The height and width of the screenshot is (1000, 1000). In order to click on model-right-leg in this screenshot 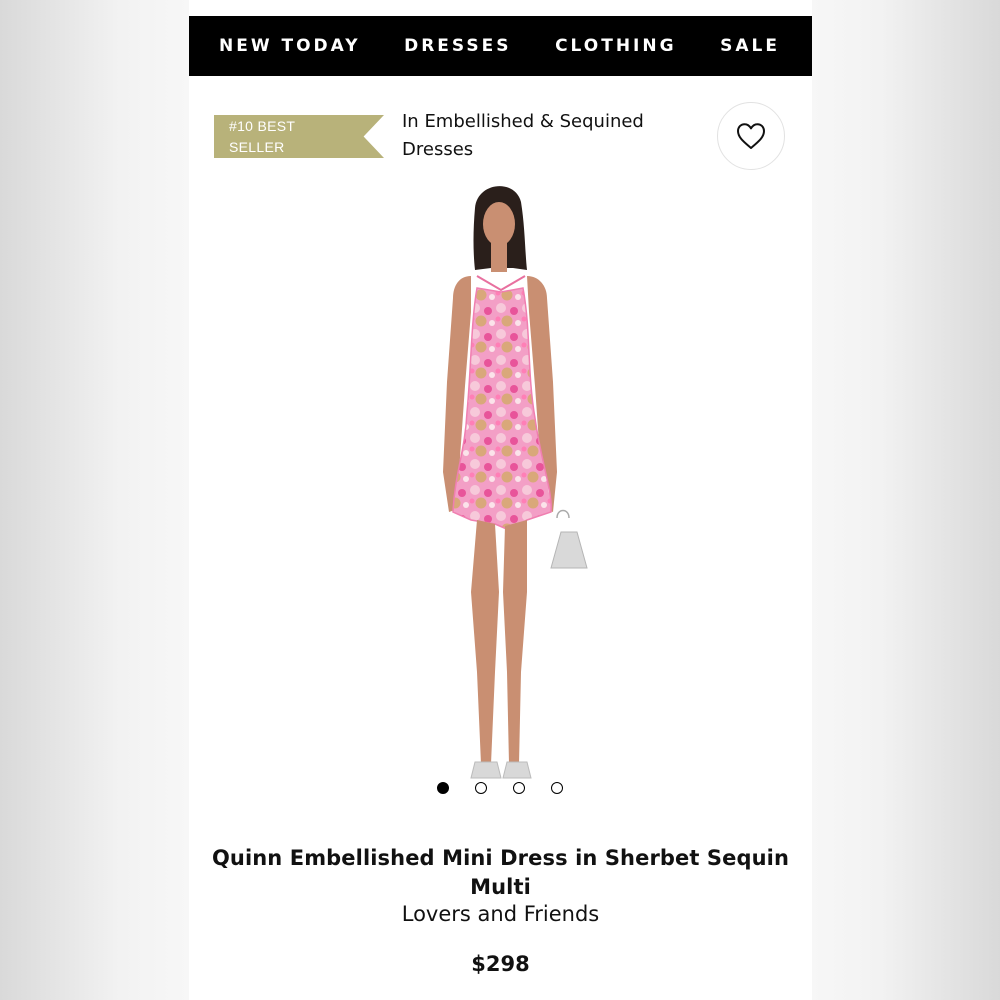, I will do `click(515, 642)`.